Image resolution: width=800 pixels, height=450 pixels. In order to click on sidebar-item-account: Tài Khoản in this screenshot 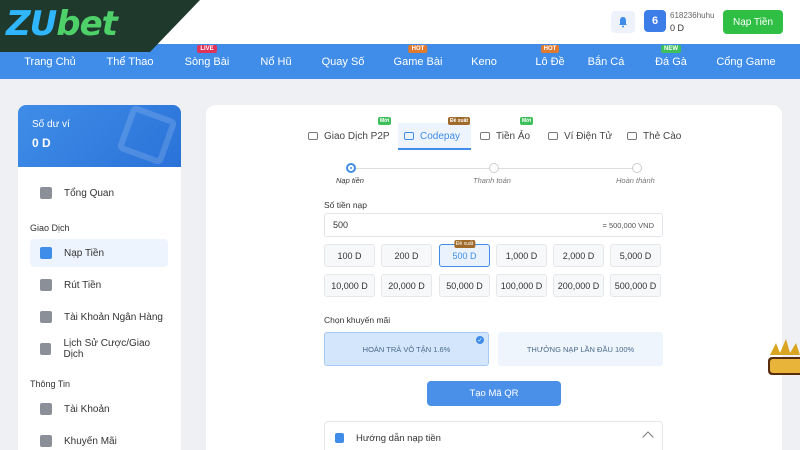, I will do `click(99, 409)`.